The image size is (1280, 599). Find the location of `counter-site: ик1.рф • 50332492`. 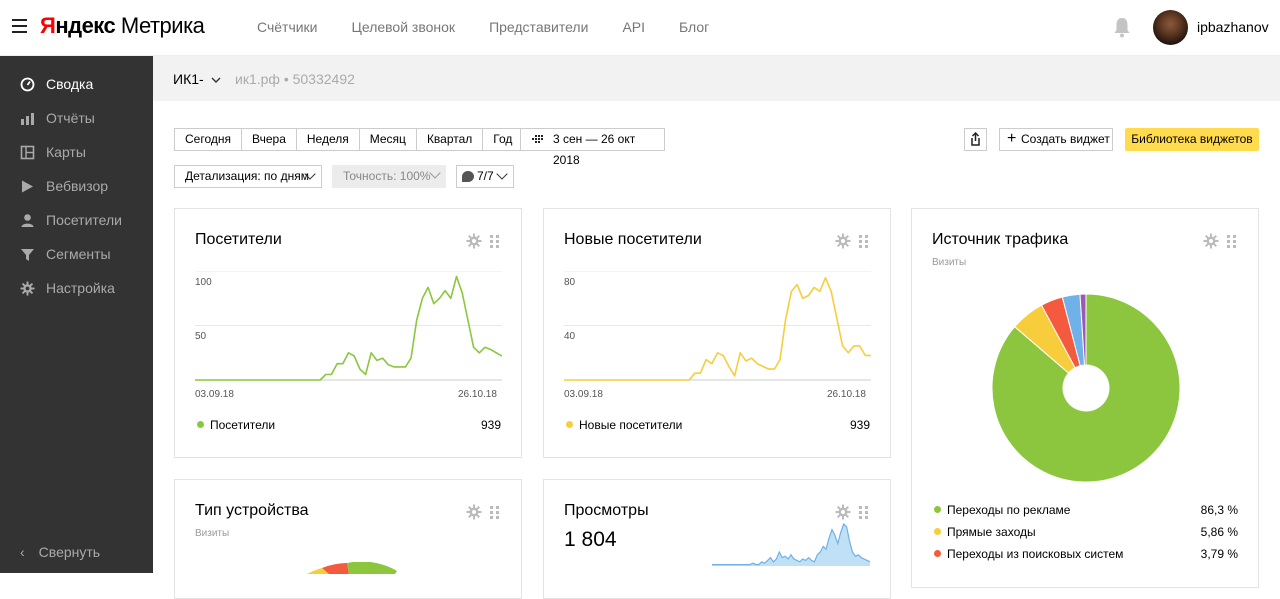

counter-site: ик1.рф • 50332492 is located at coordinates (295, 79).